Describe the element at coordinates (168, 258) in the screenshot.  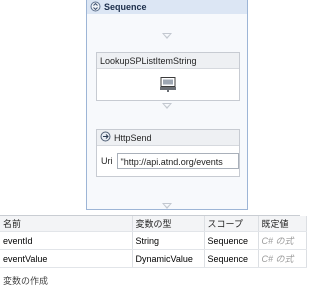
I see `variable-type-cell: DynamicValue` at that location.